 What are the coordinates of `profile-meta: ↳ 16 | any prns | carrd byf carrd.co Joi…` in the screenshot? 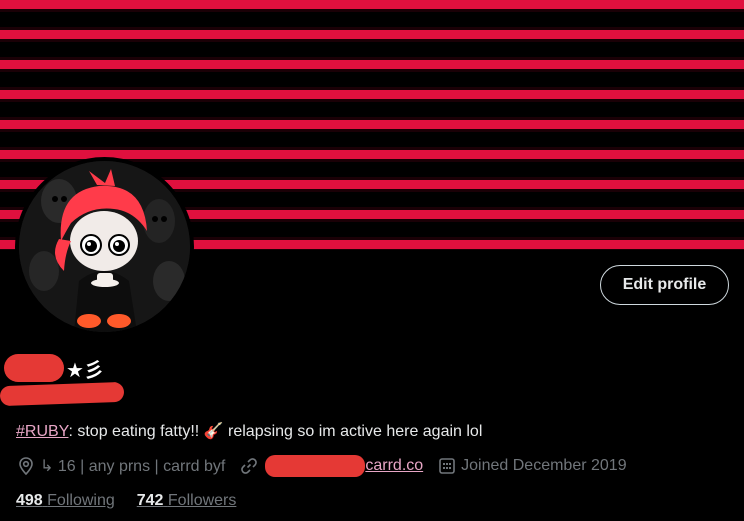 It's located at (321, 466).